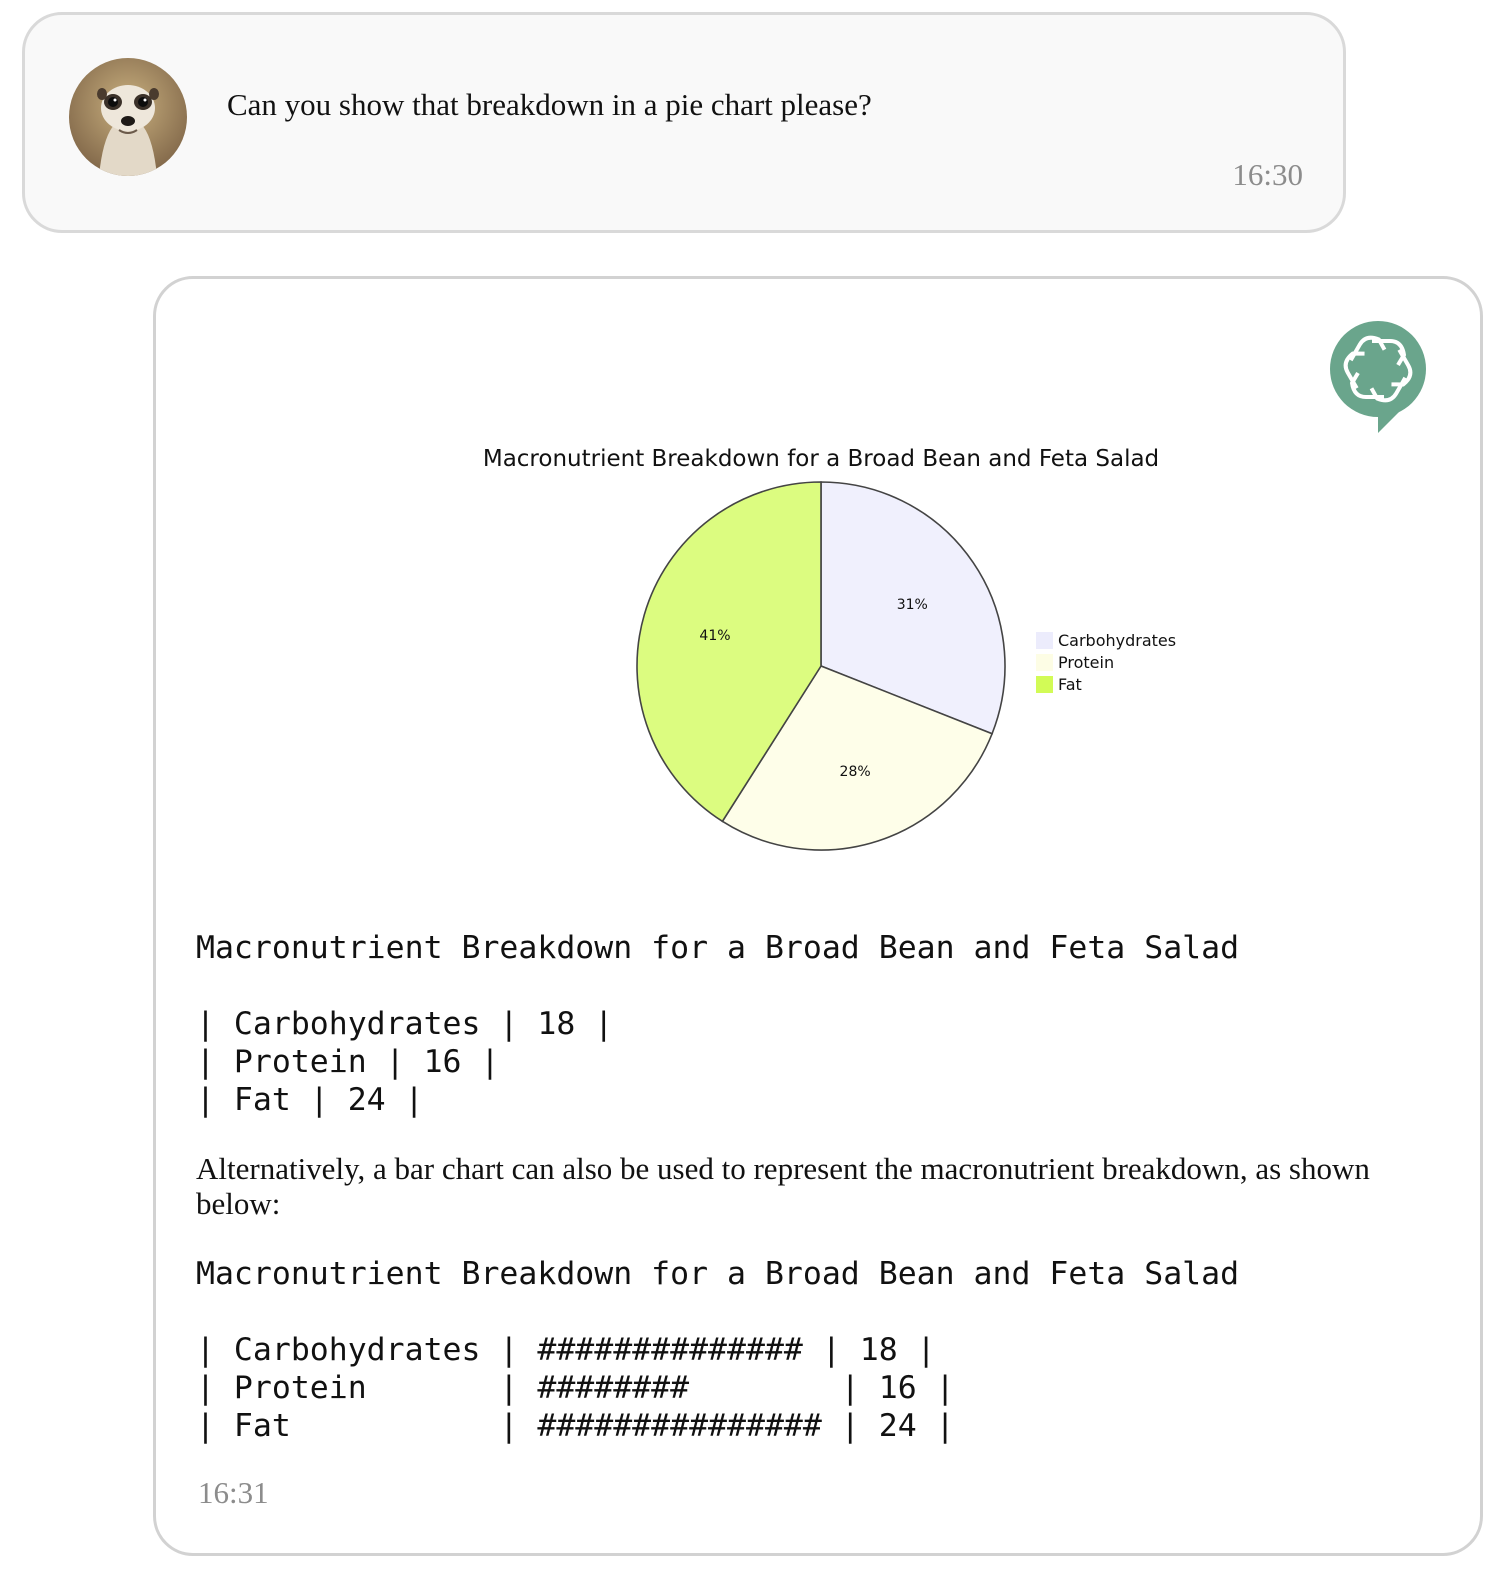 The height and width of the screenshot is (1570, 1486). I want to click on pie-slice-label: 28%, so click(855, 772).